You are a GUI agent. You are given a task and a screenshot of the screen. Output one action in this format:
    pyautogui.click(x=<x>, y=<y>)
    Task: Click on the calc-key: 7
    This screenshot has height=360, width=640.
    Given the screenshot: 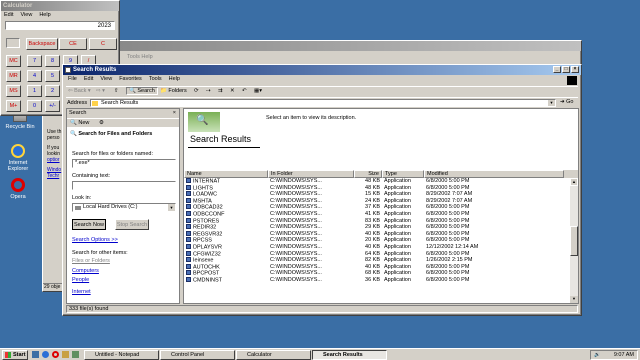 What is the action you would take?
    pyautogui.click(x=34, y=61)
    